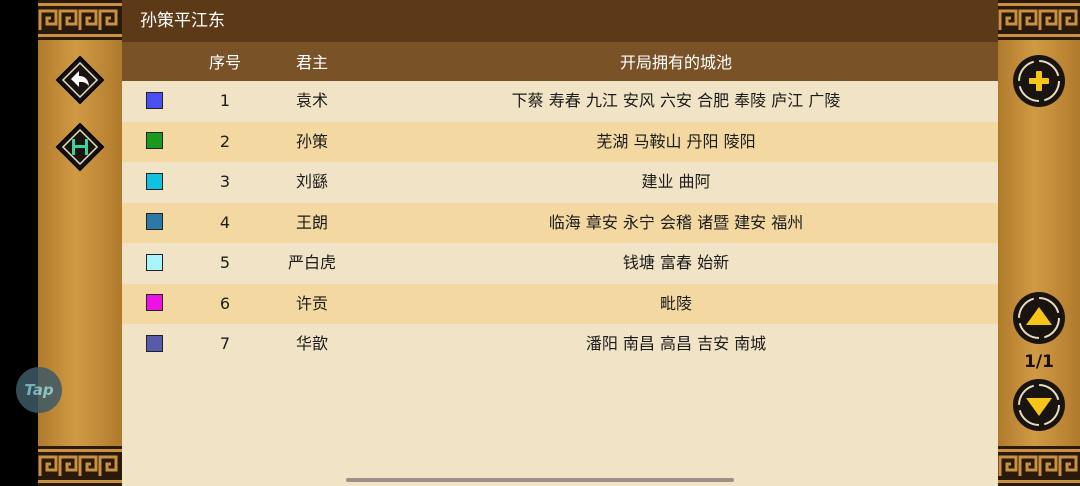 The width and height of the screenshot is (1080, 486). Describe the element at coordinates (225, 141) in the screenshot. I see `row-index: 2` at that location.